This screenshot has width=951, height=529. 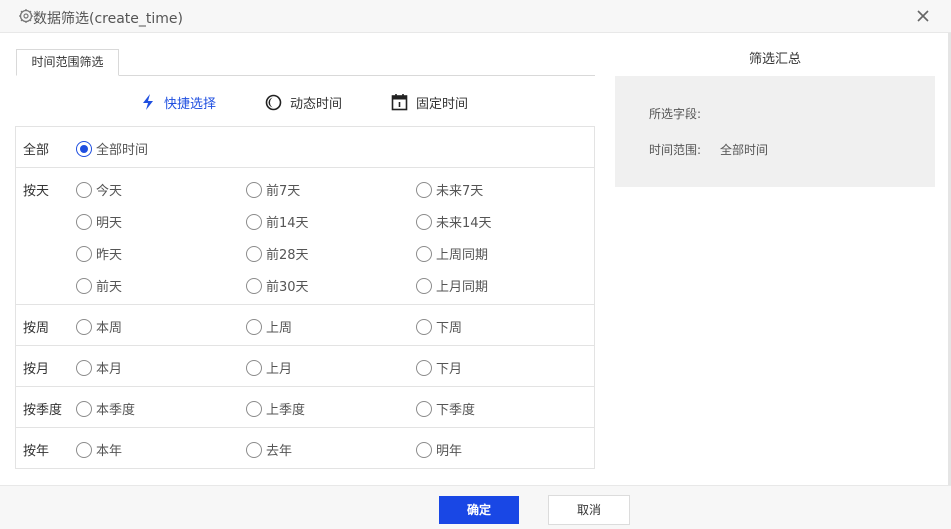 What do you see at coordinates (279, 369) in the screenshot?
I see `option-label: 上月` at bounding box center [279, 369].